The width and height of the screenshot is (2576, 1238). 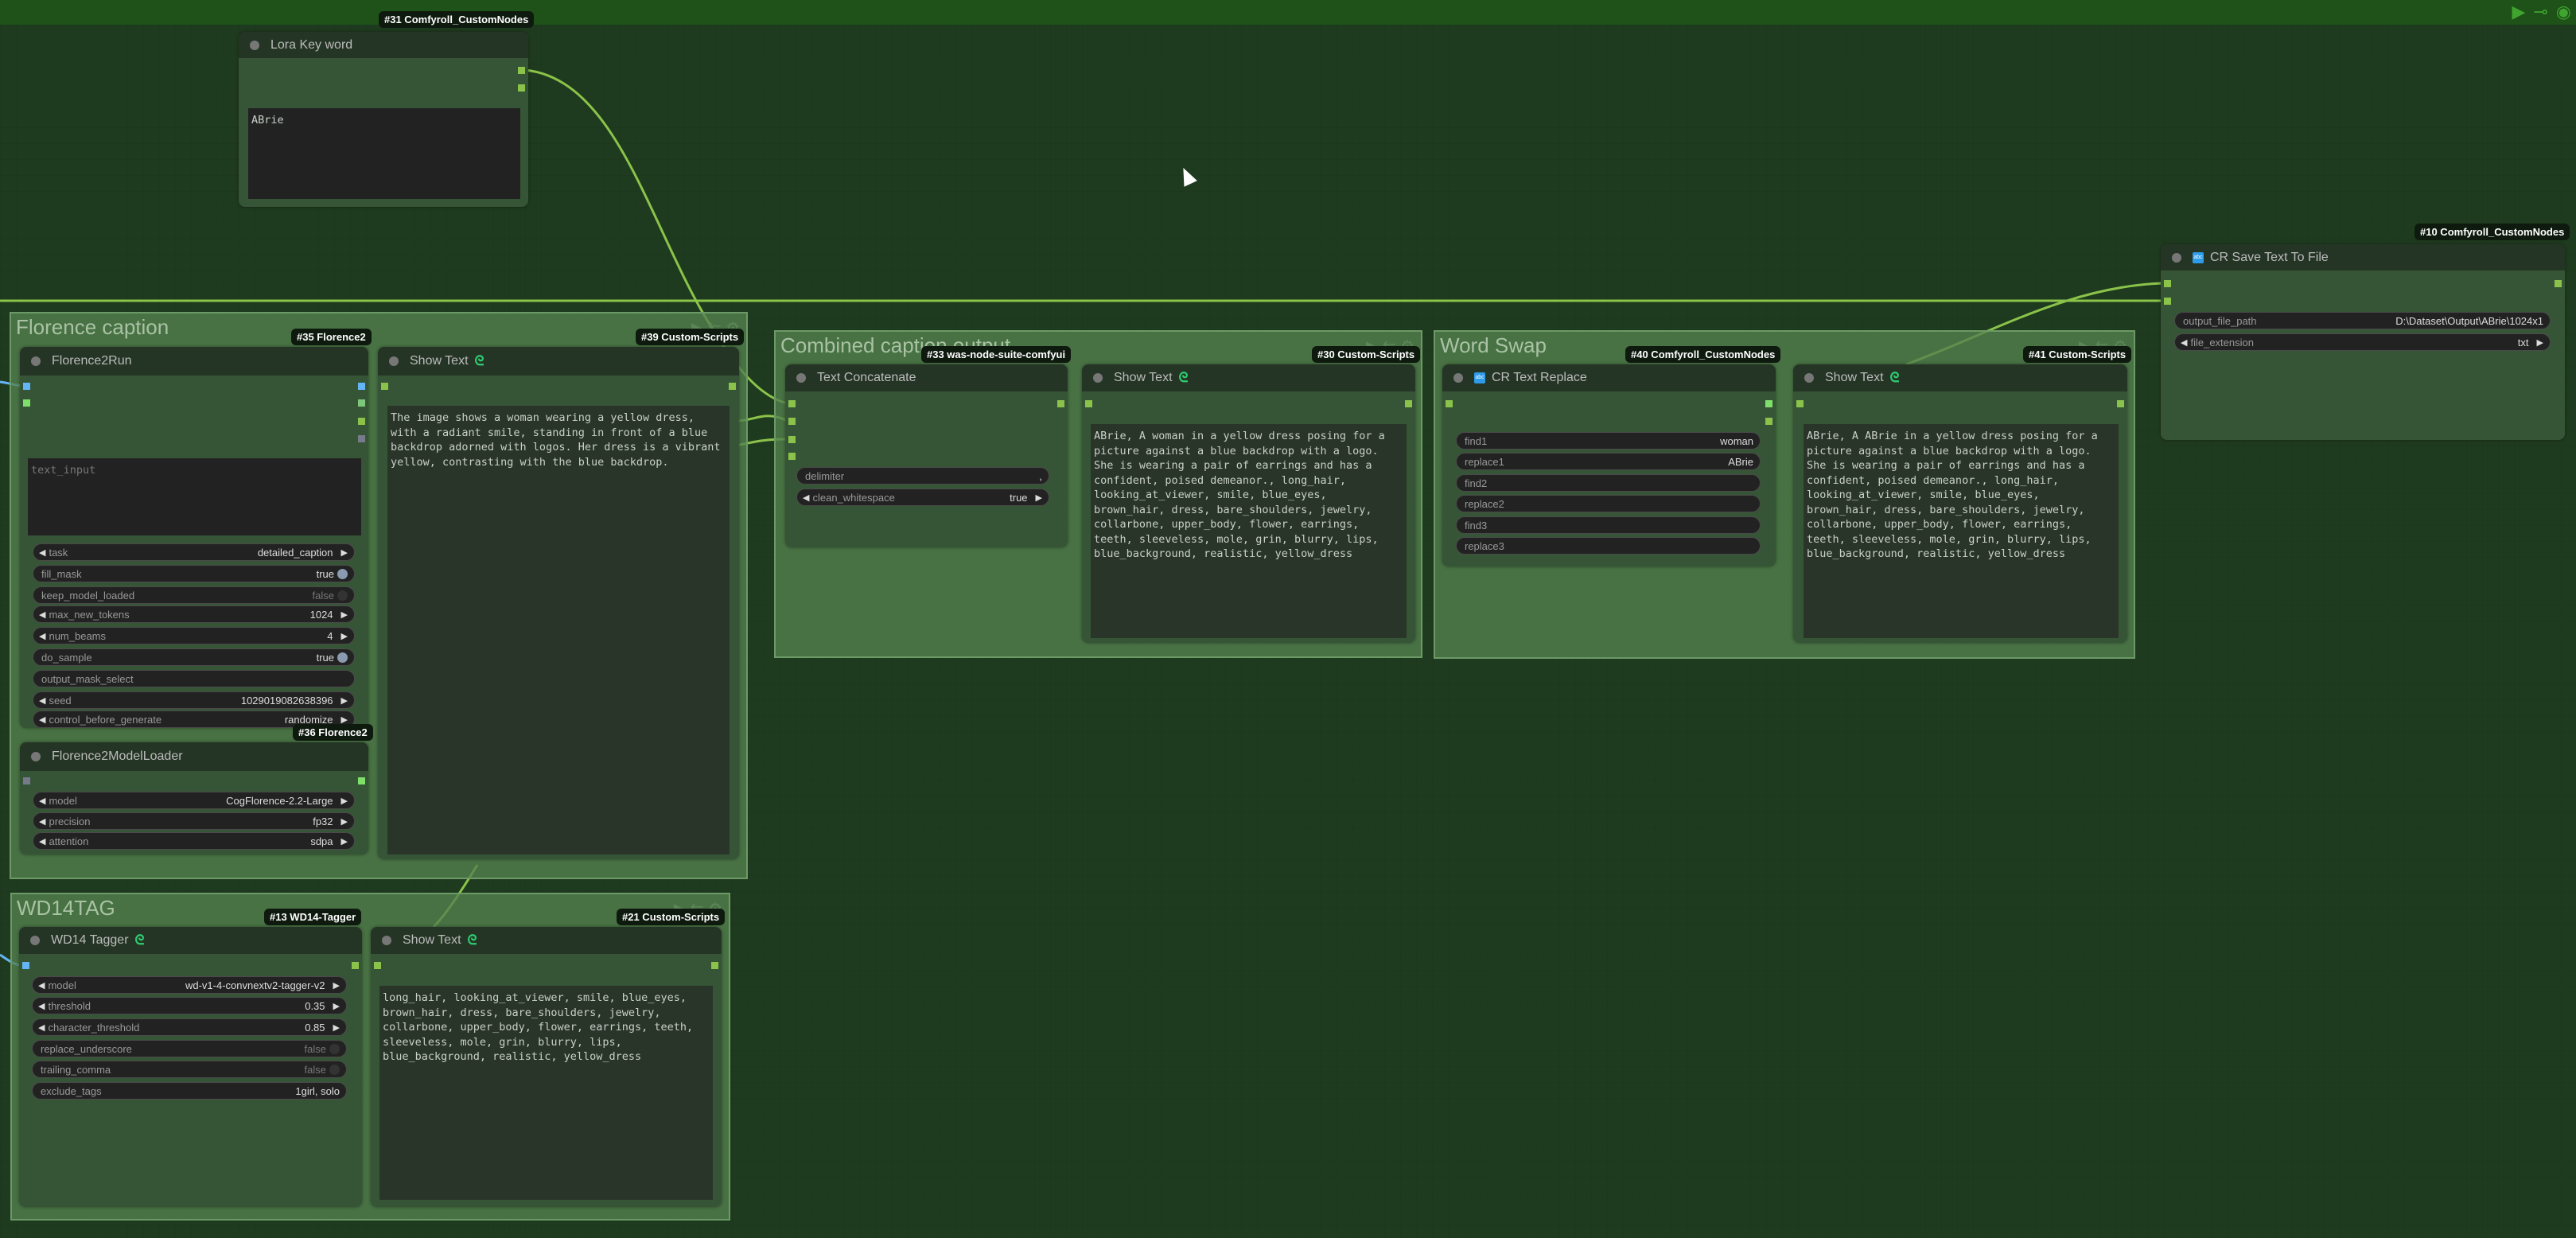 What do you see at coordinates (194, 821) in the screenshot?
I see `widget-precision: ◀ precision fp32 ▶` at bounding box center [194, 821].